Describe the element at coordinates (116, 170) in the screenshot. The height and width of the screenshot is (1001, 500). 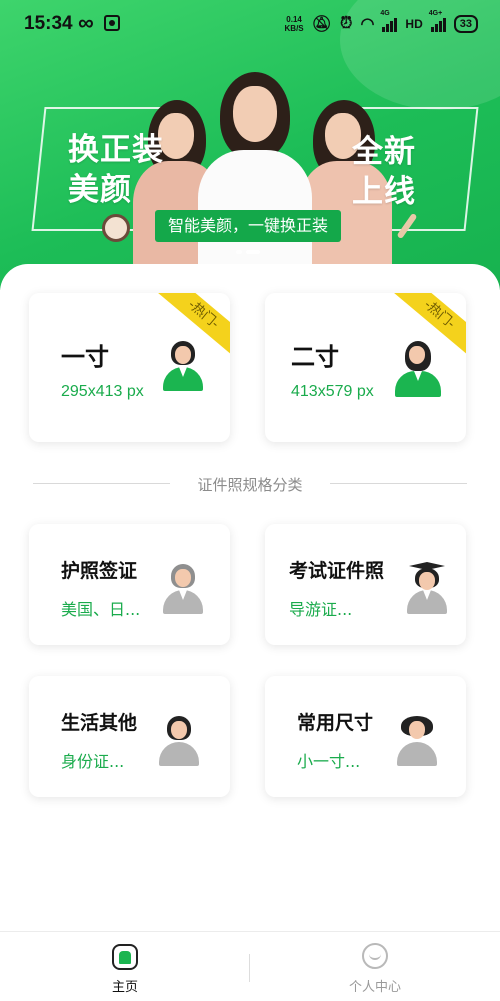
I see `banner-headline-left: 换正装 美颜` at that location.